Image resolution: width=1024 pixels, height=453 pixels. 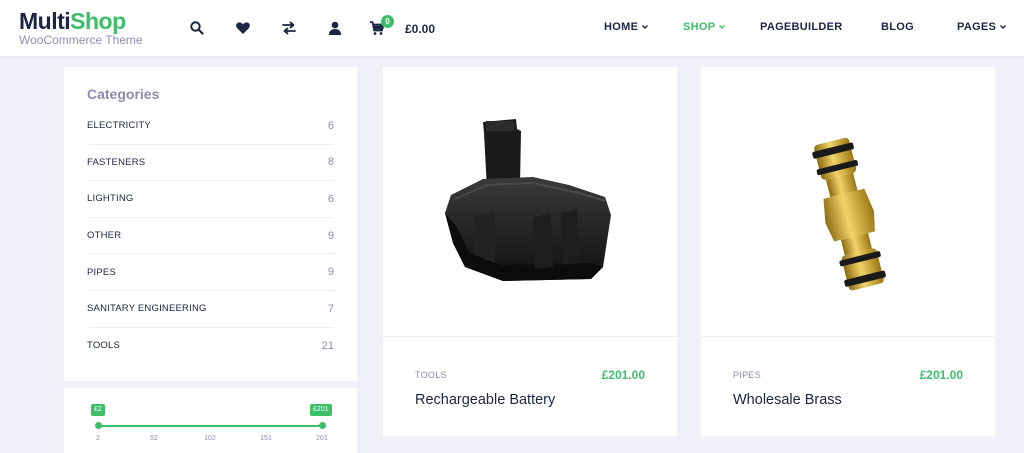 I want to click on category-name: FASTENERS, so click(x=116, y=162).